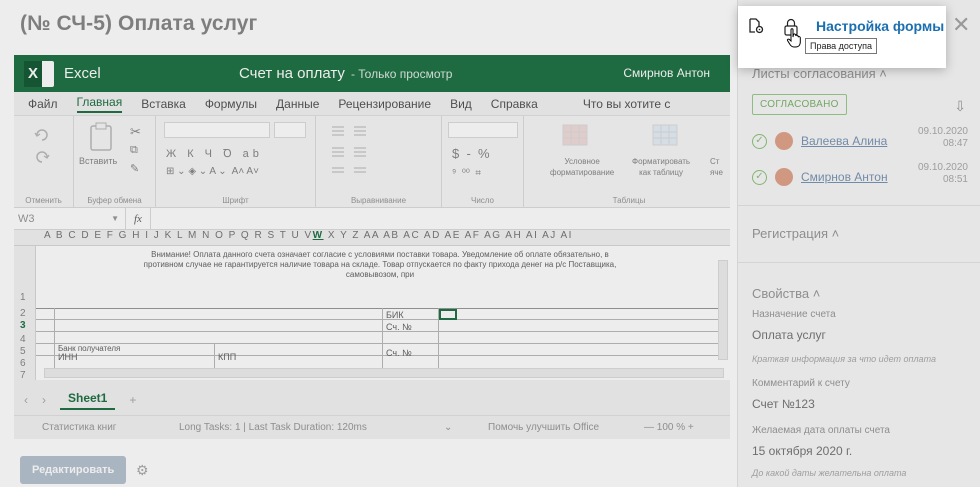  Describe the element at coordinates (88, 400) in the screenshot. I see `sheet-tab: Sheet1` at that location.